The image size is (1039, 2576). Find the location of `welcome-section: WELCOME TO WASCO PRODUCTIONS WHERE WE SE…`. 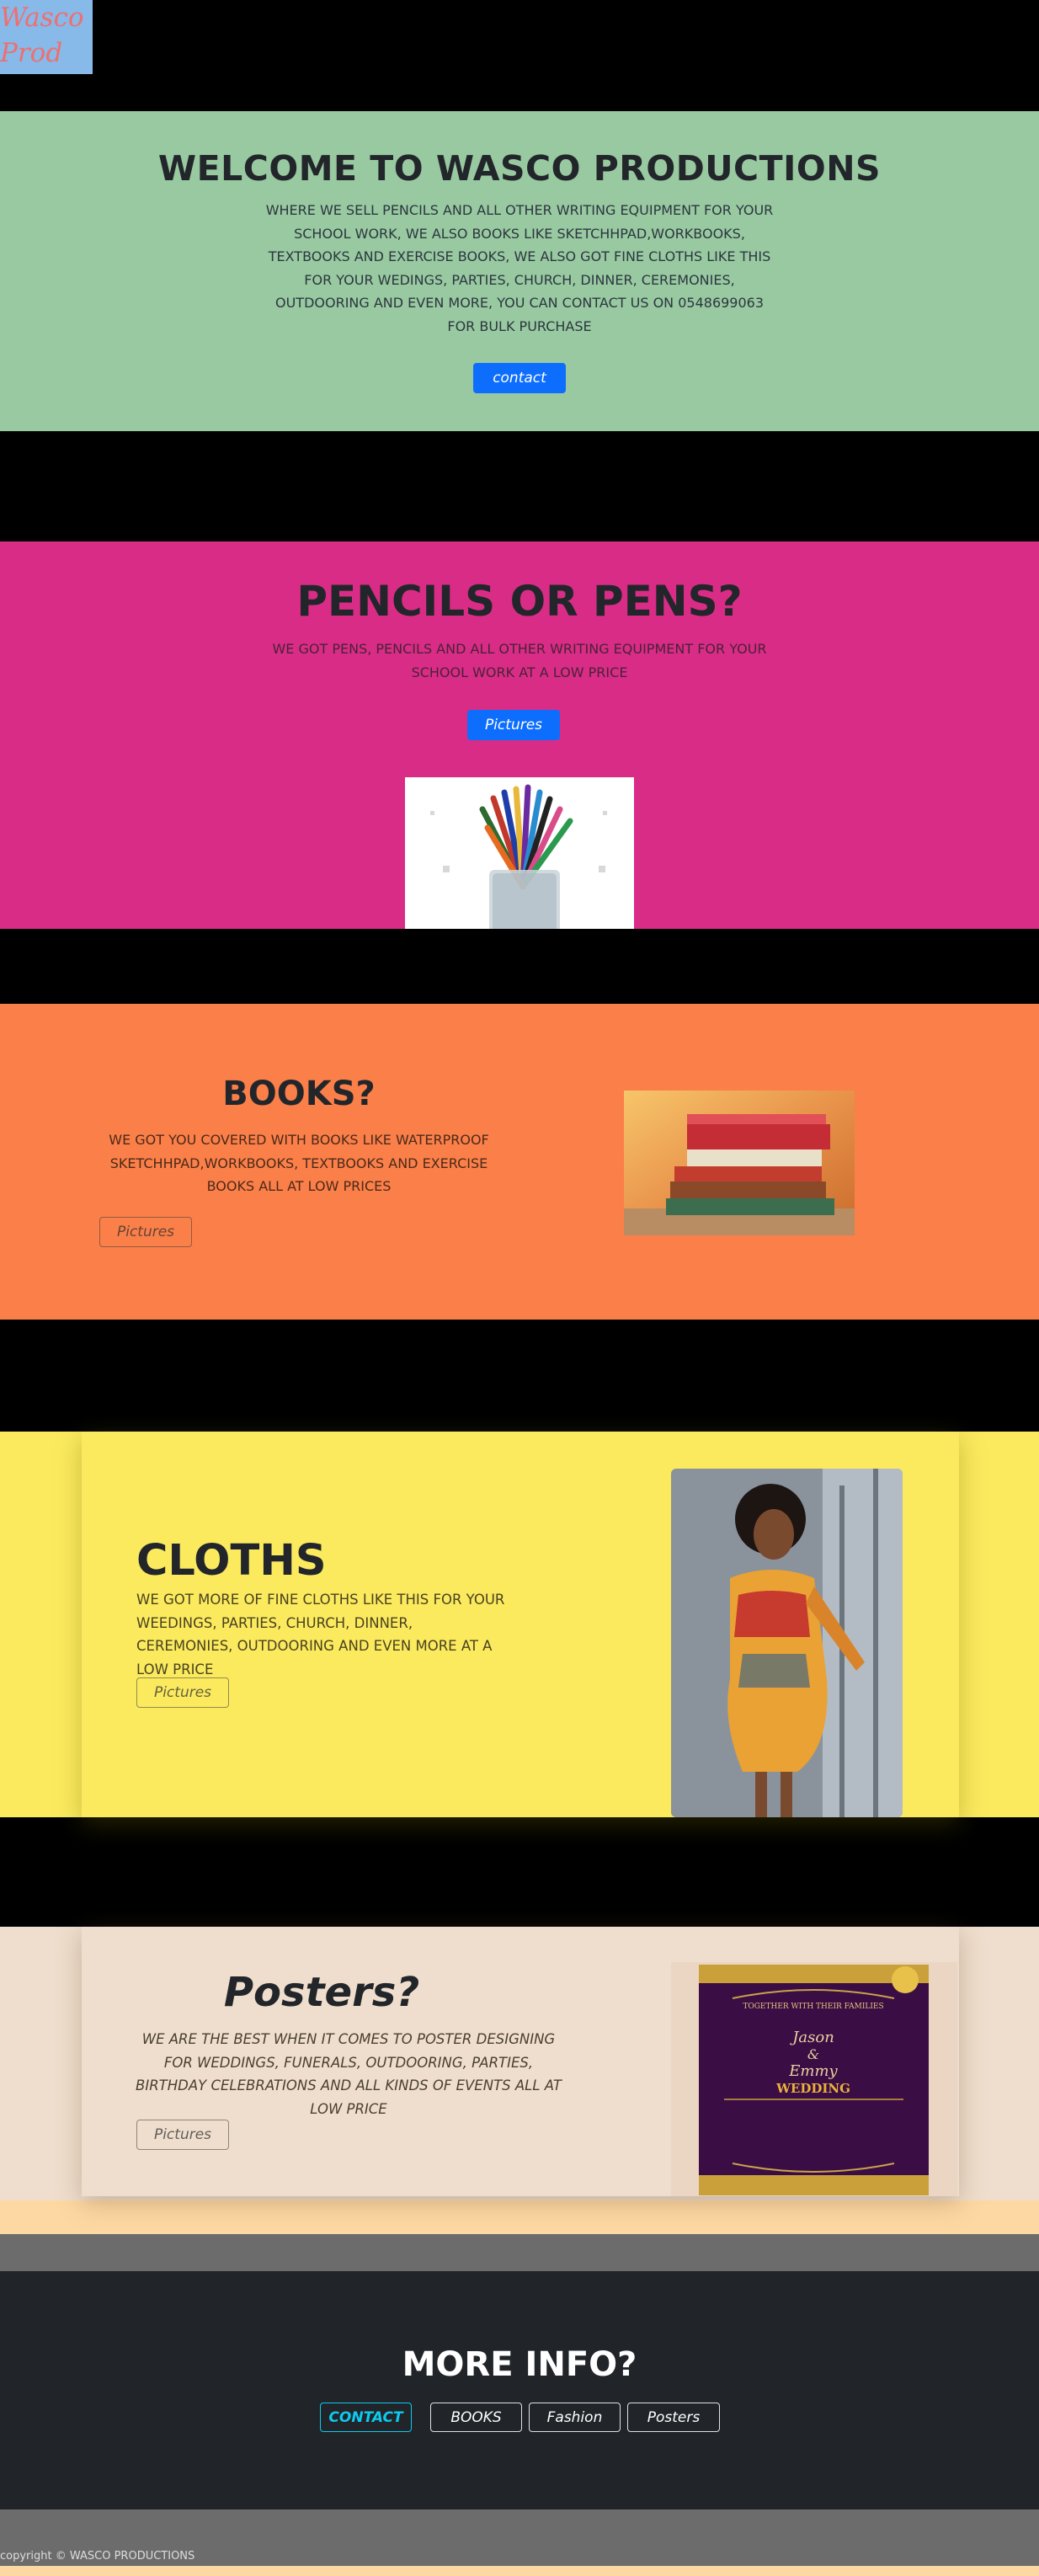

welcome-section: WELCOME TO WASCO PRODUCTIONS WHERE WE SE… is located at coordinates (519, 271).